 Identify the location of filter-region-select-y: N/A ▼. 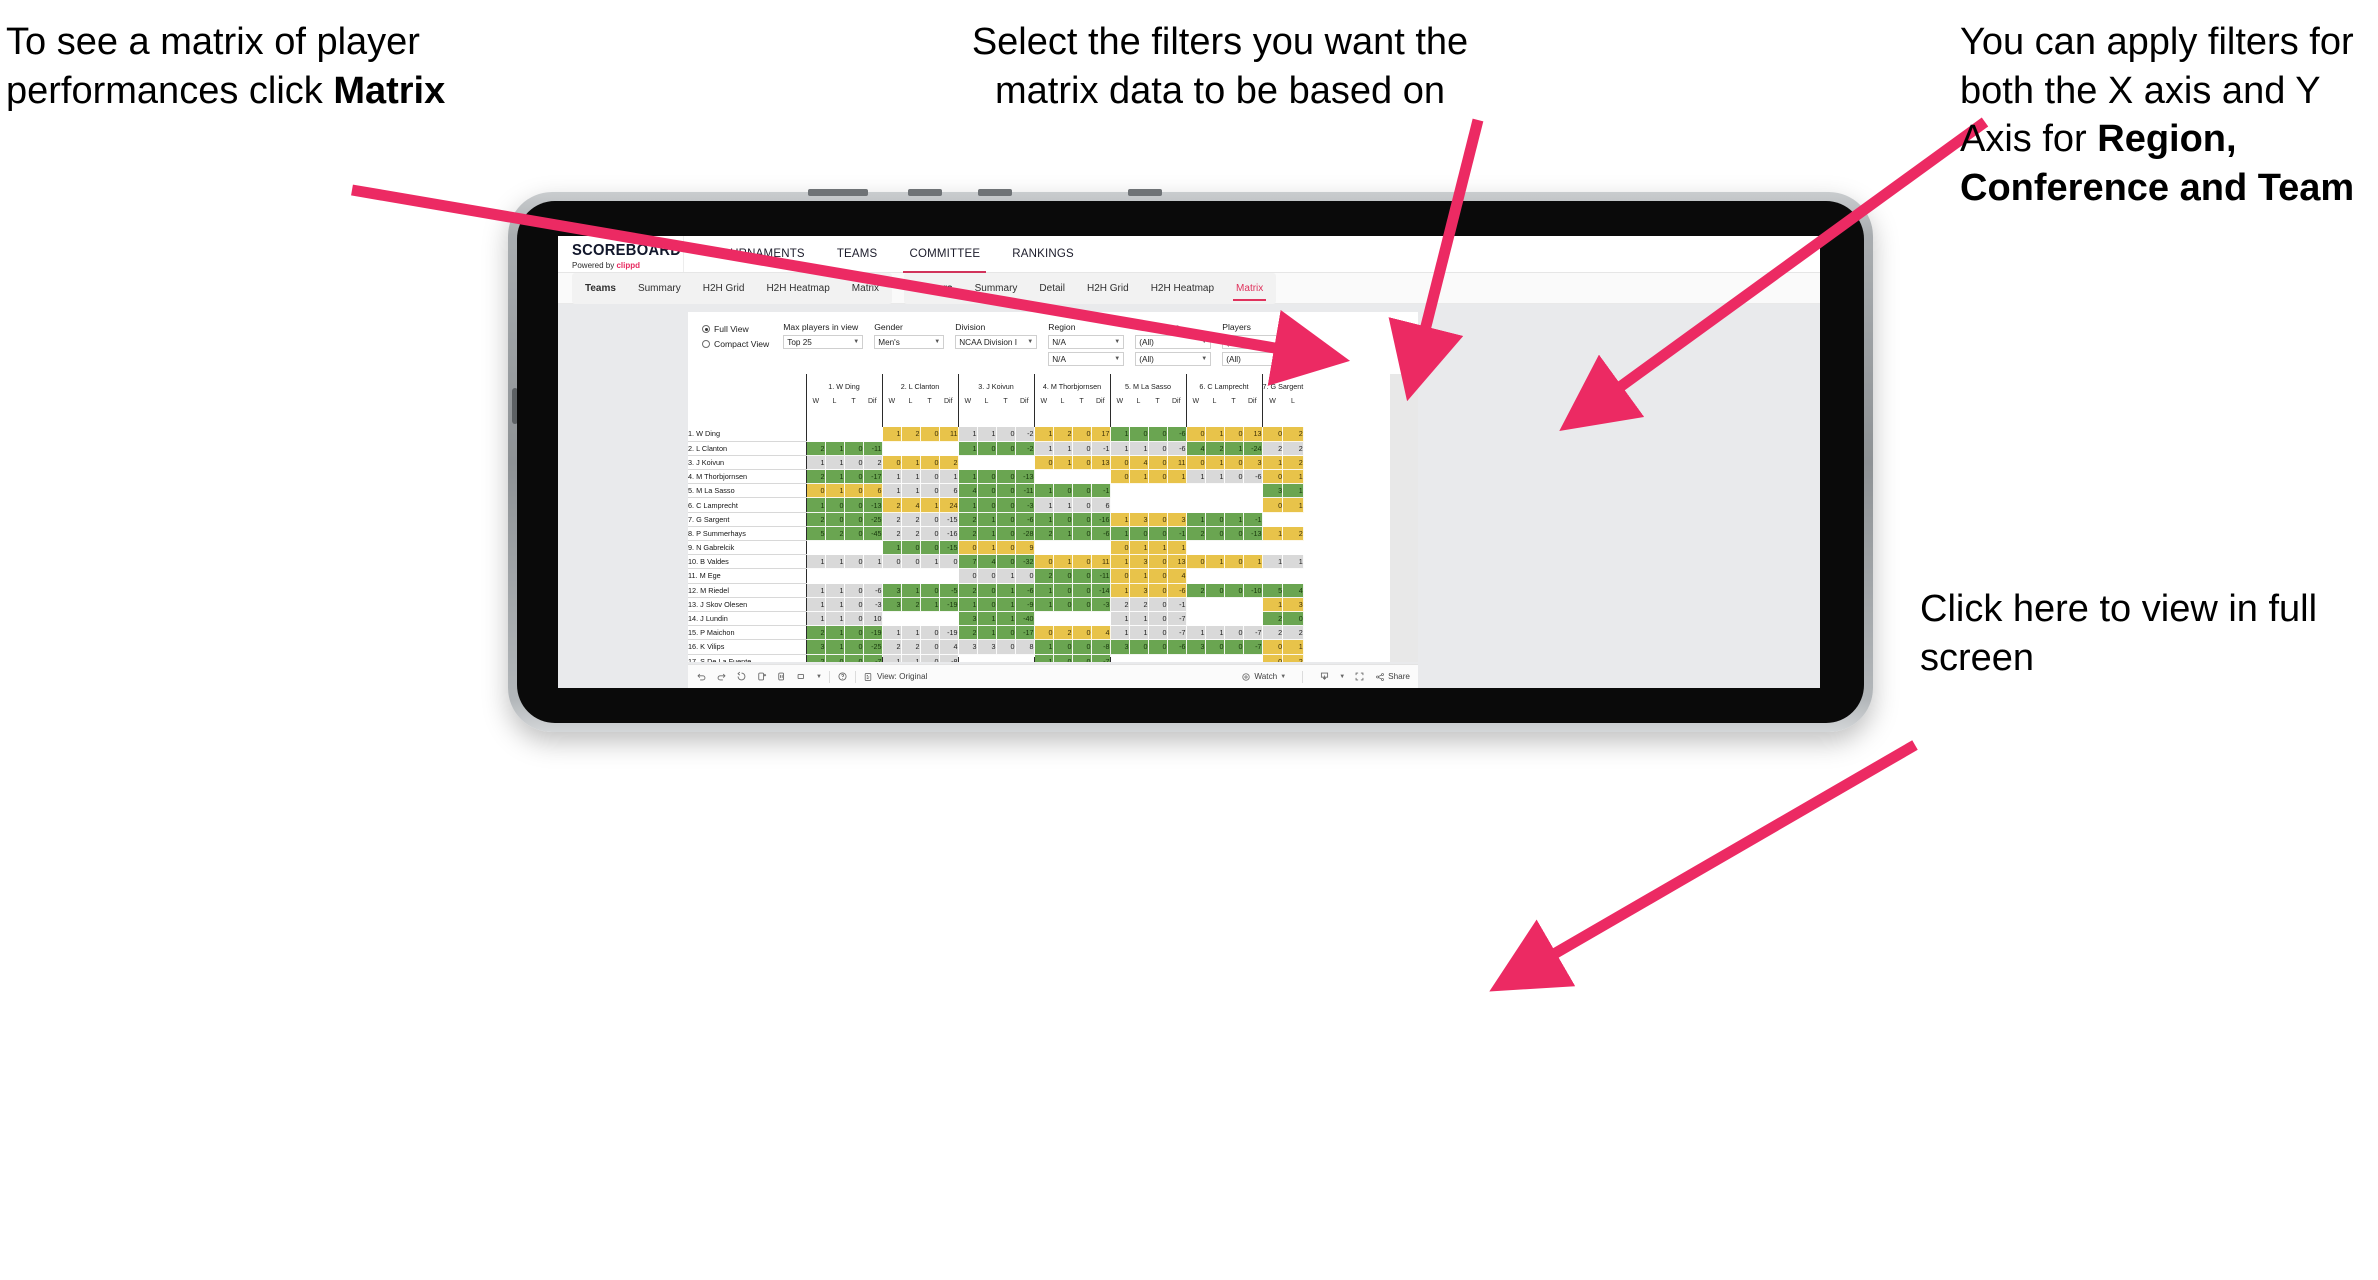
(1086, 359).